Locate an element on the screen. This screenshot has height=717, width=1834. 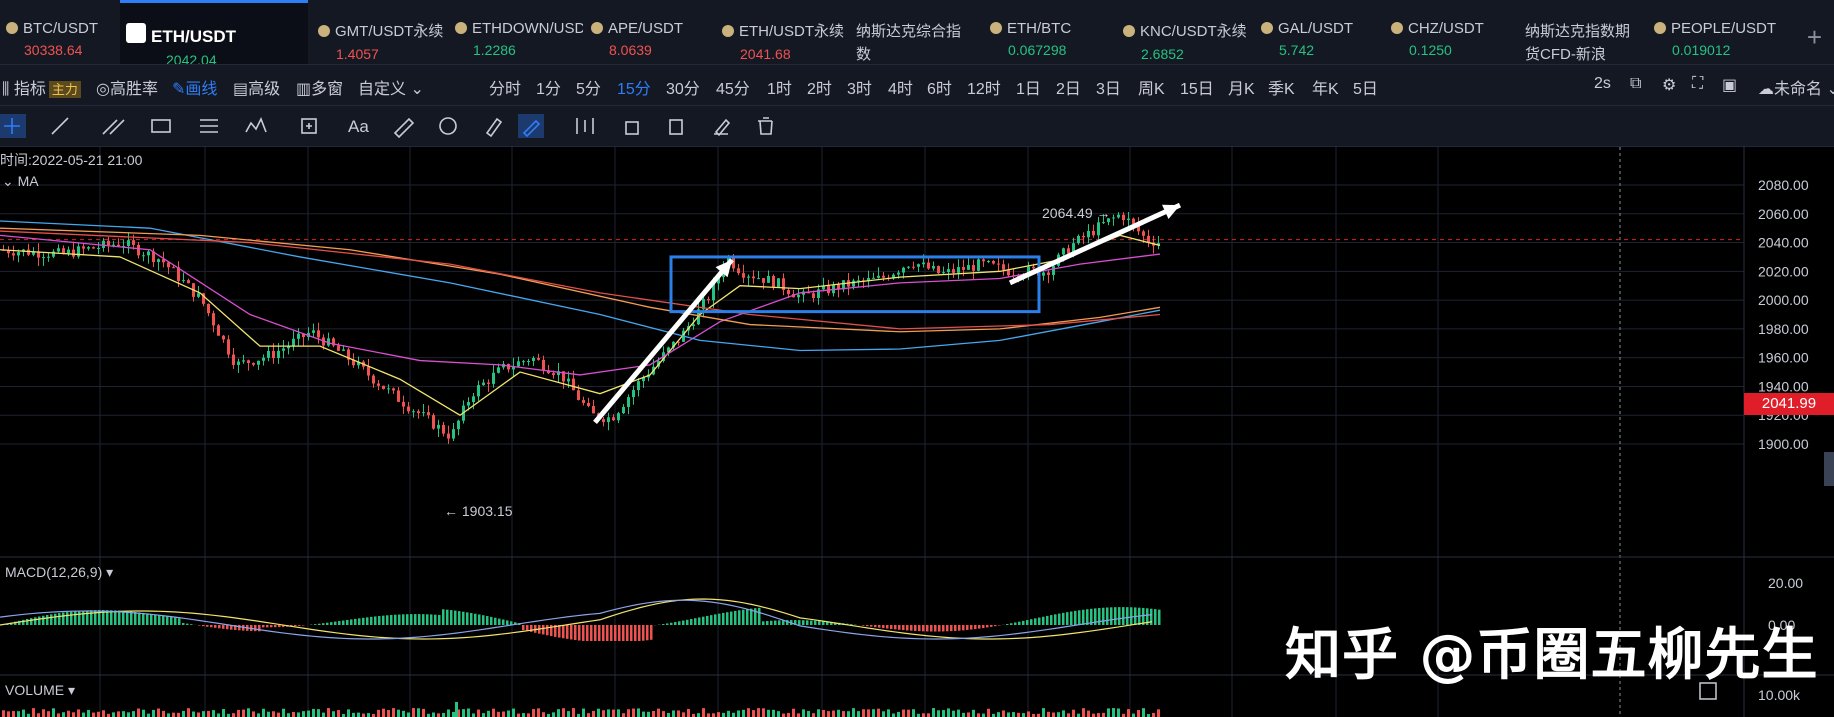
add-tab-icon: + is located at coordinates (1814, 37).